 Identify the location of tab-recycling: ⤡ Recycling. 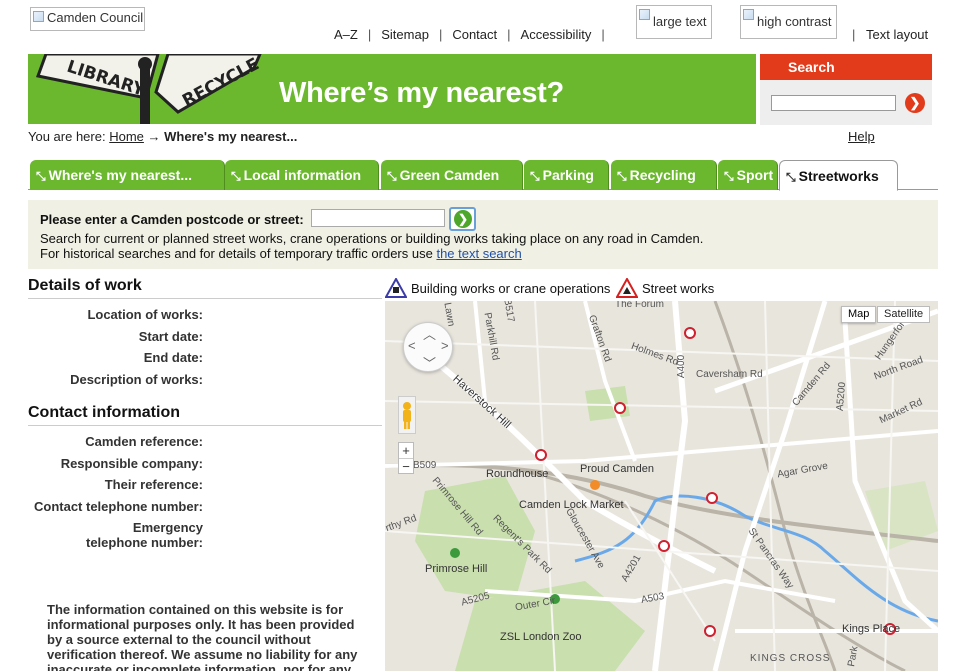
(664, 175).